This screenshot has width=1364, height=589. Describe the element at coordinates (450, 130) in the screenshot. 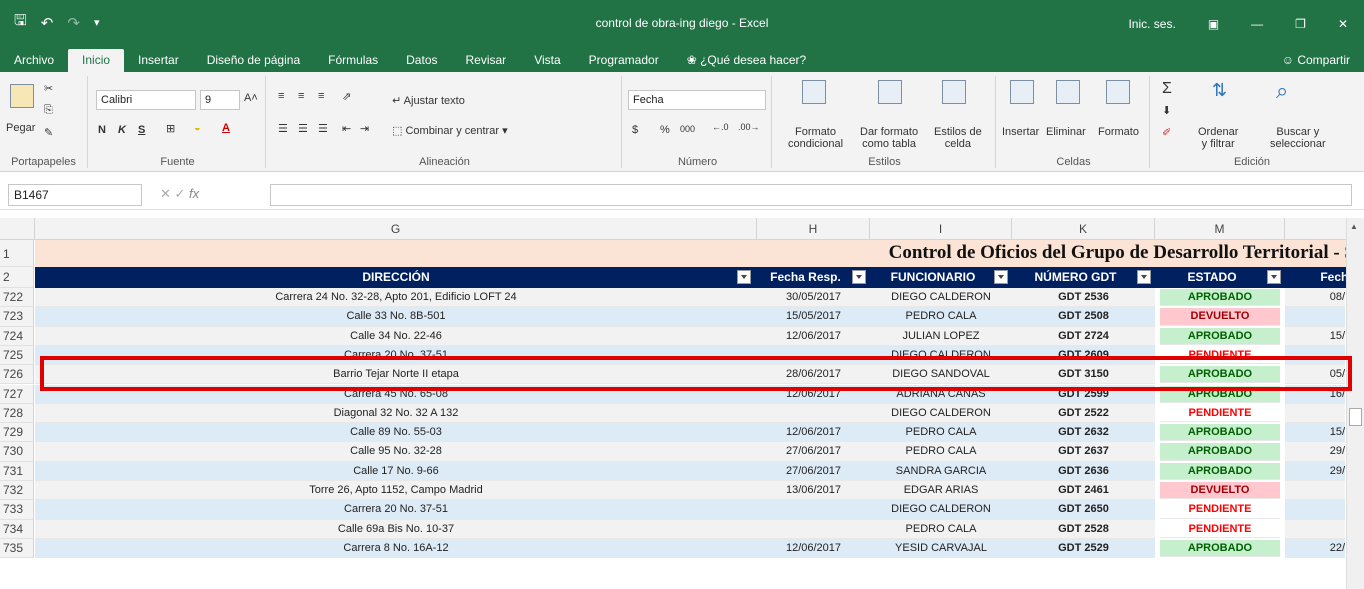

I see `merge-center-button: ⬚ Combinar y centrar ▾` at that location.